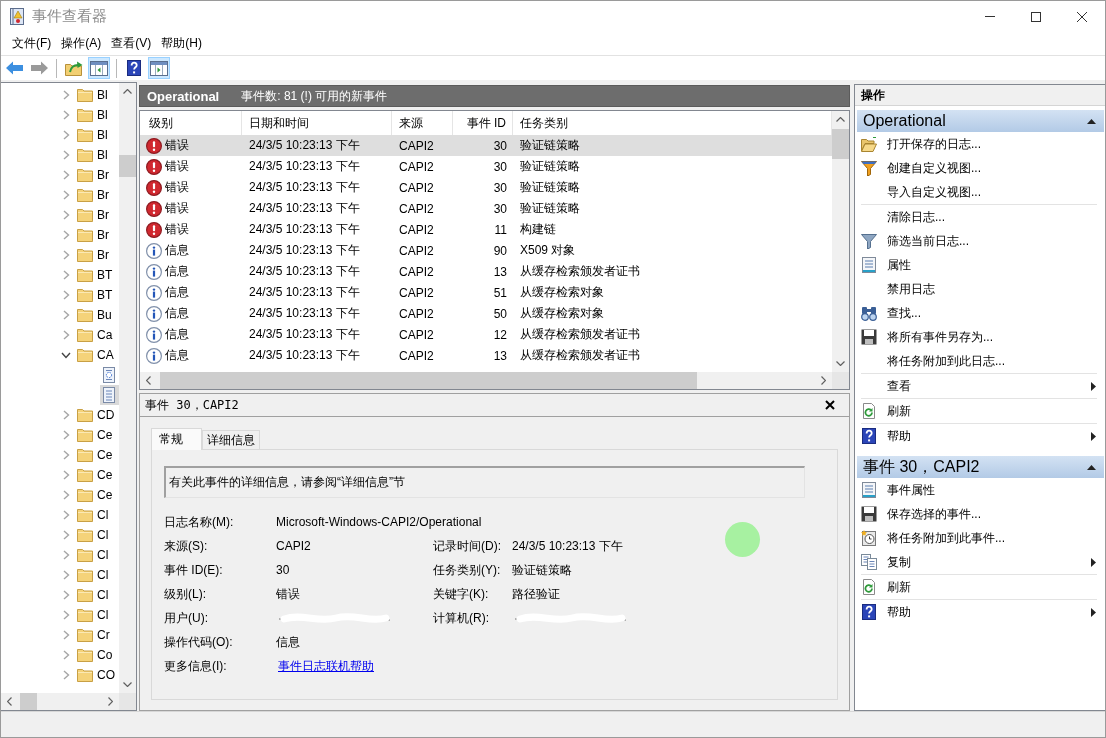  Describe the element at coordinates (500, 271) in the screenshot. I see `table-cell: 13` at that location.